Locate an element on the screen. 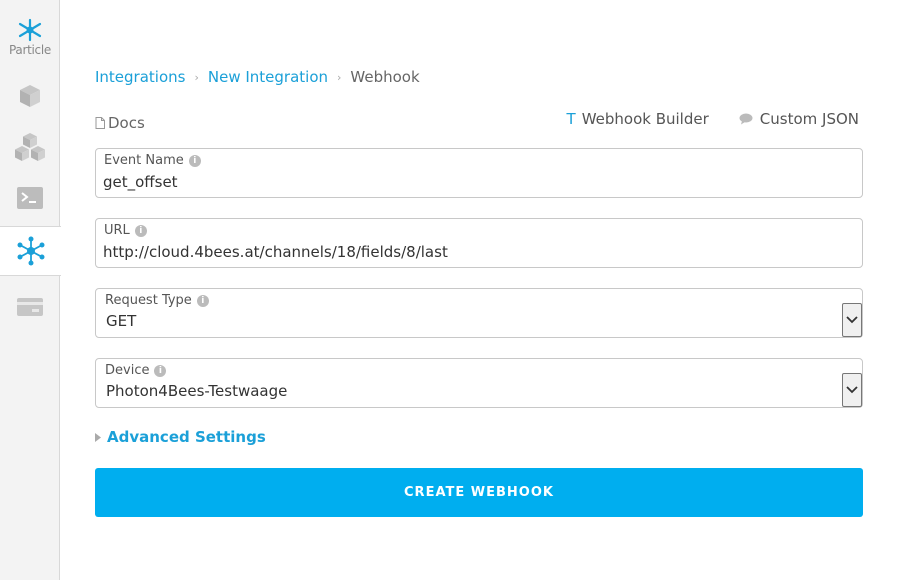  tab-custom-json: Custom JSON is located at coordinates (799, 119).